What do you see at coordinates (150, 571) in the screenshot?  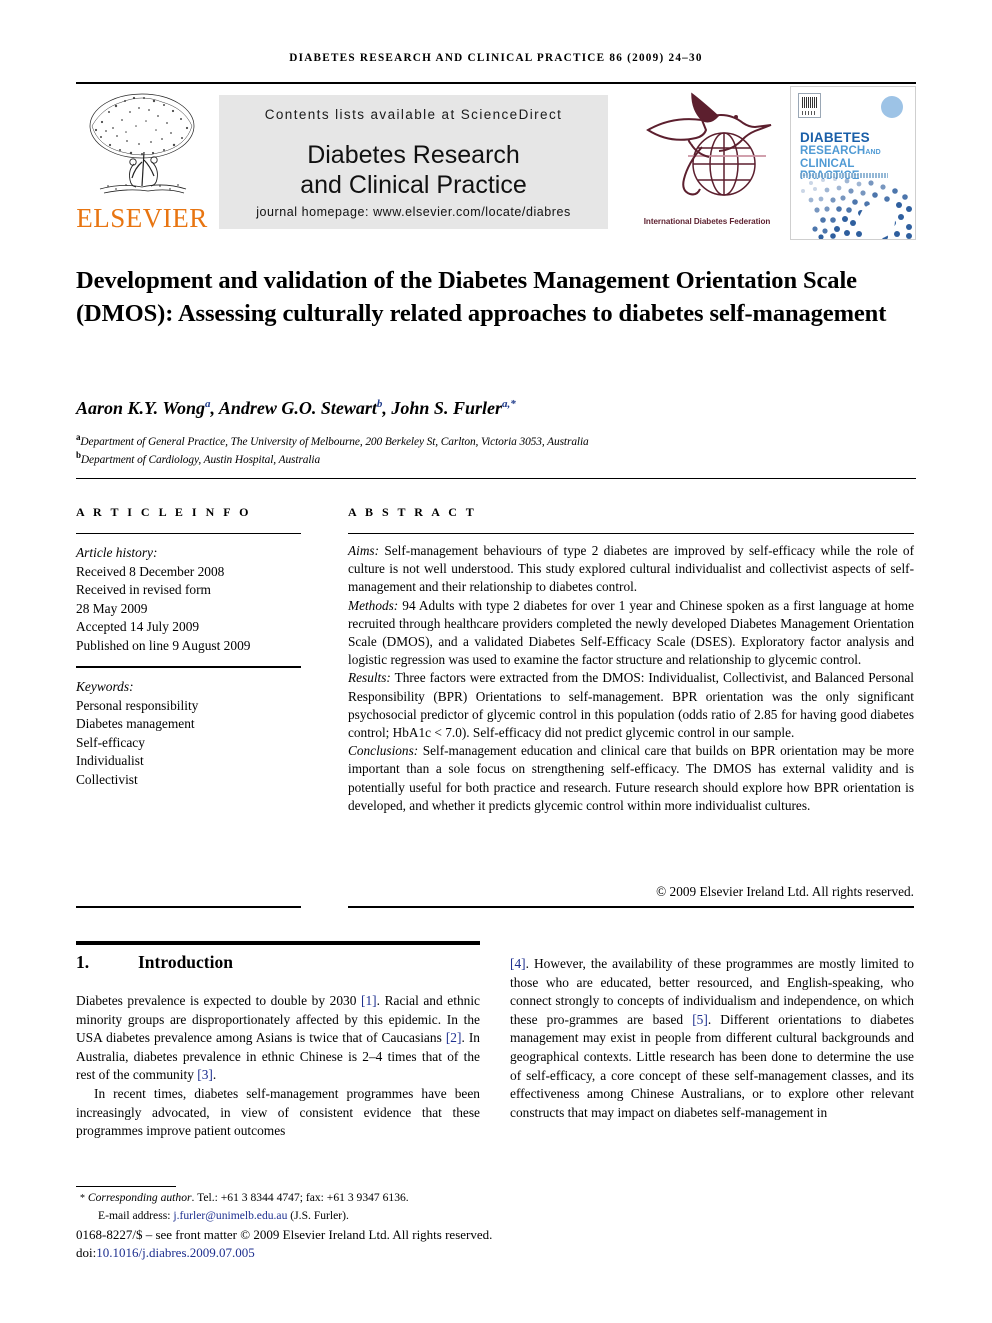 I see `history-item: Received 8 December 2008` at bounding box center [150, 571].